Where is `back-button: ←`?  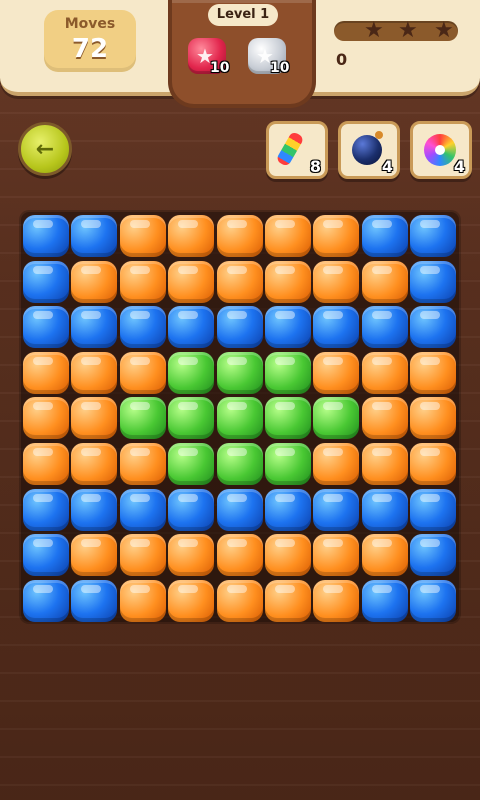
back-button: ← is located at coordinates (45, 149).